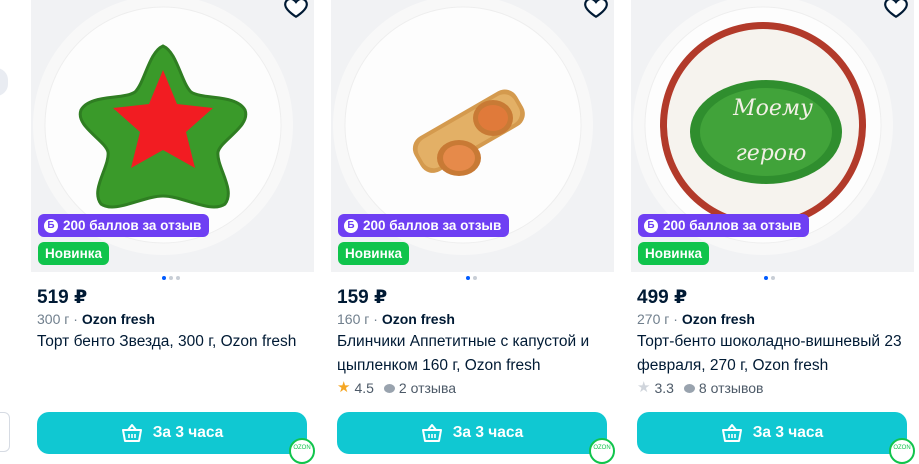 This screenshot has width=919, height=464. I want to click on product-meta: 300 г · Ozon fresh, so click(96, 319).